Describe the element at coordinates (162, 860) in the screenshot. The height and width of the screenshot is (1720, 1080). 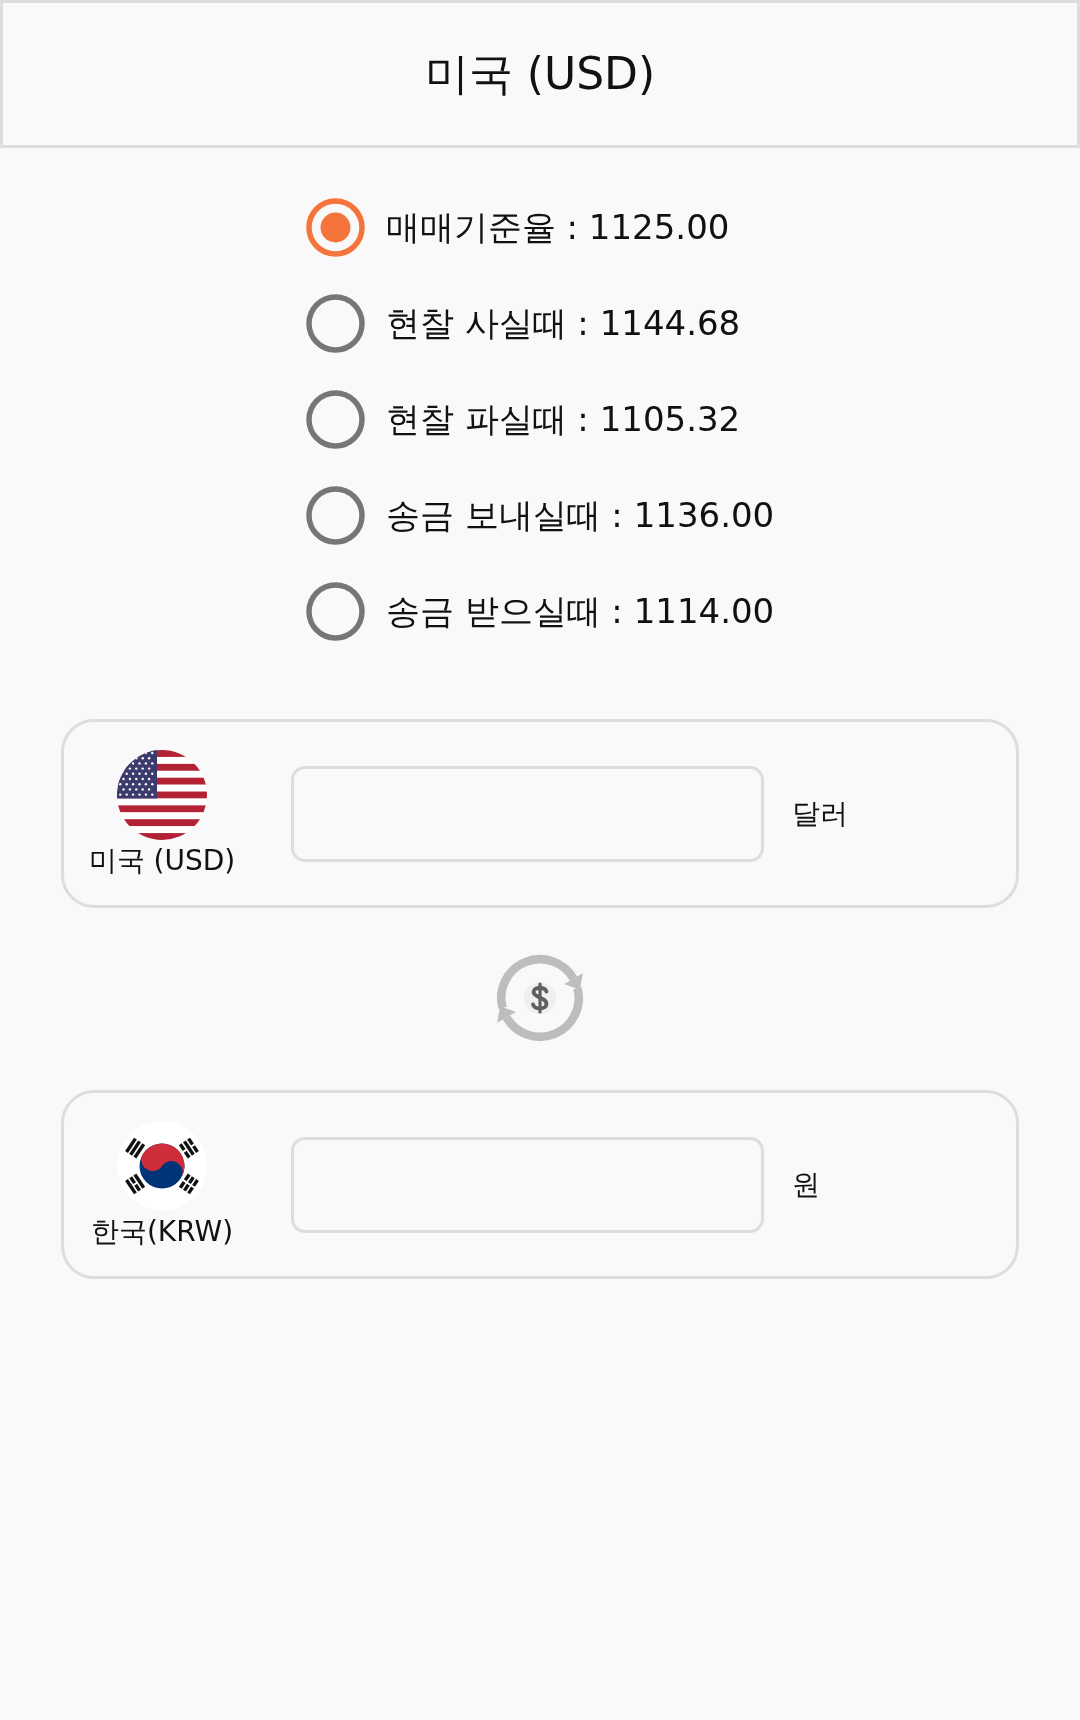
I see `currency-name: 미국 (USD)` at that location.